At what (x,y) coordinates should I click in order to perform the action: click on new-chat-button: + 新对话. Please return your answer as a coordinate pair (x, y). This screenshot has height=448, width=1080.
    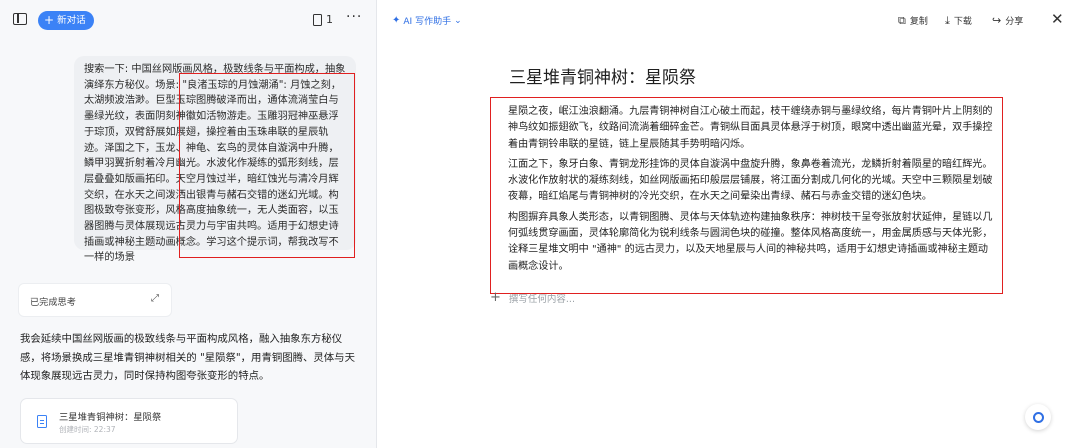
    Looking at the image, I should click on (66, 20).